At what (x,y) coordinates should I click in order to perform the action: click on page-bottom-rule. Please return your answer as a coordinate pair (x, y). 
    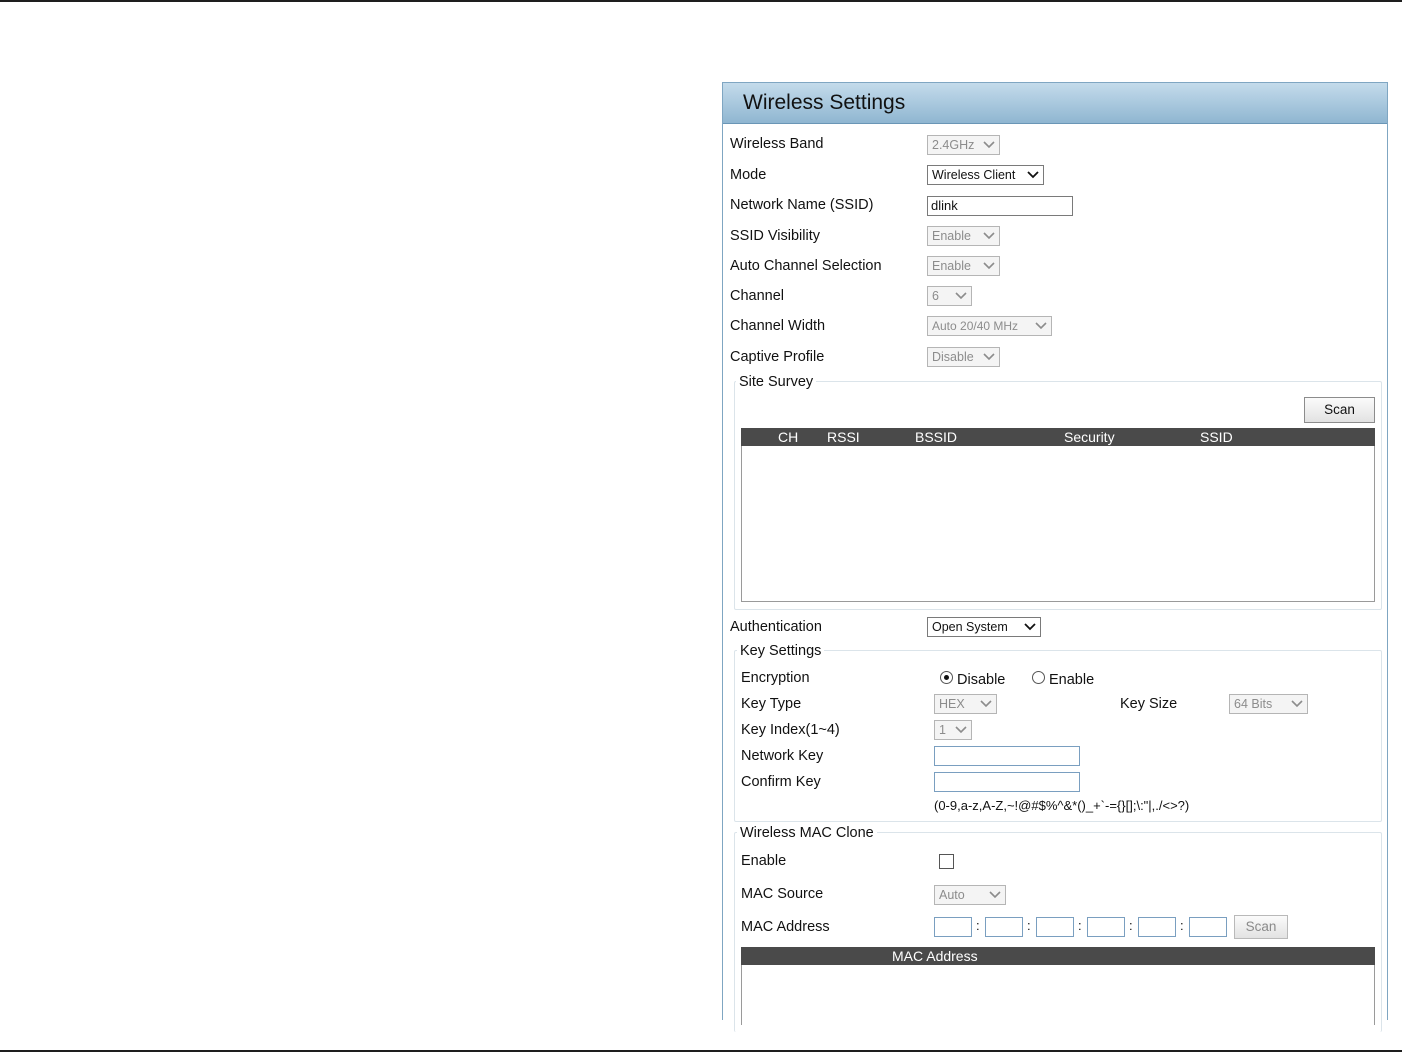
    Looking at the image, I should click on (701, 1051).